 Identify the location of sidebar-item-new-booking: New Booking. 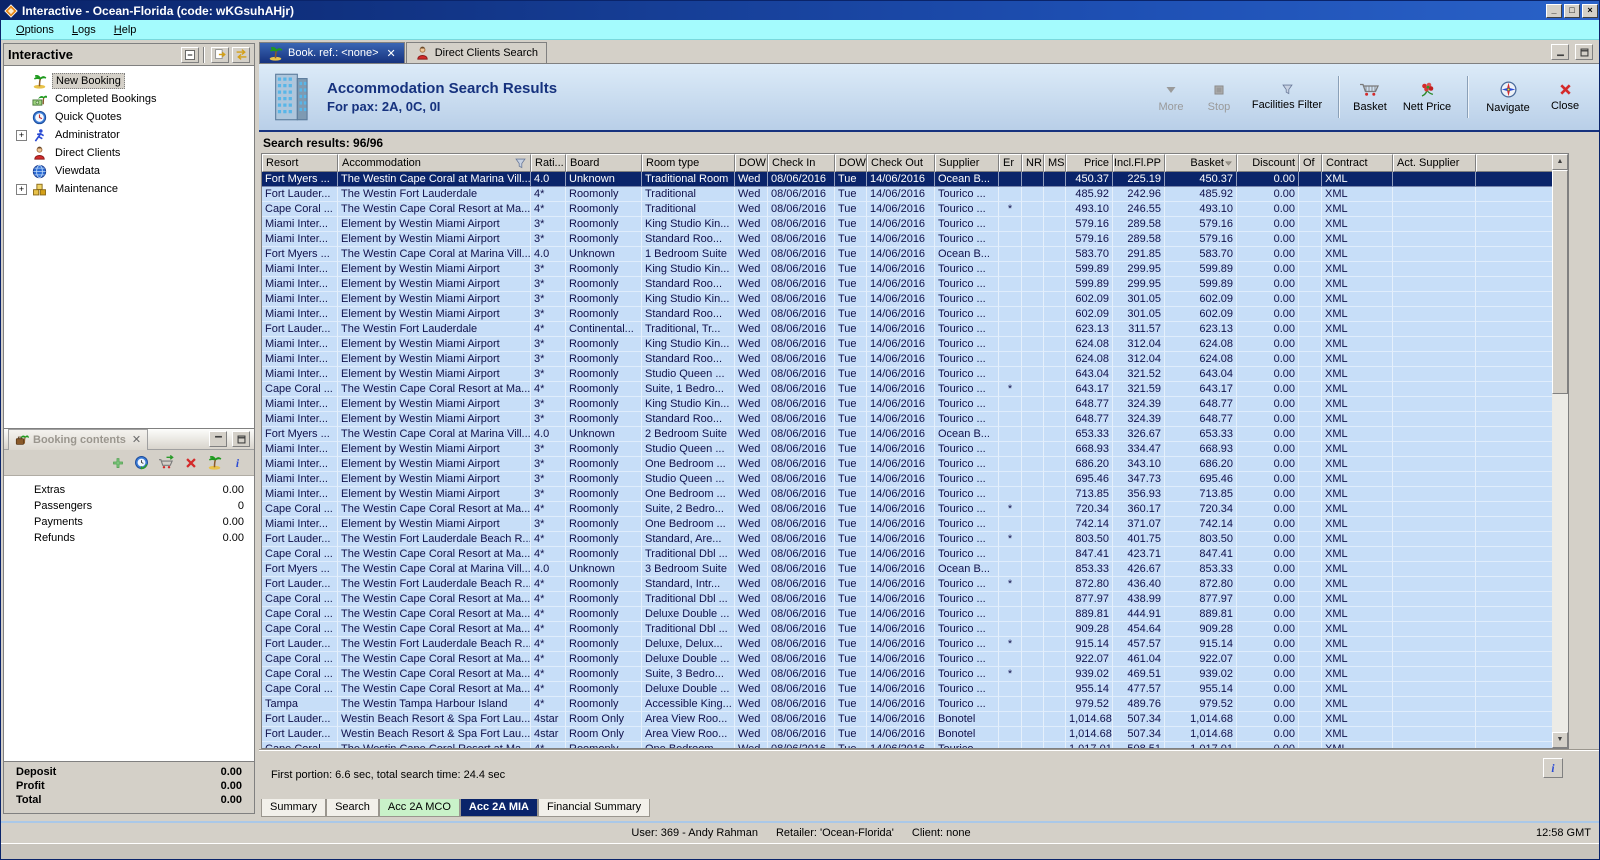
(129, 81).